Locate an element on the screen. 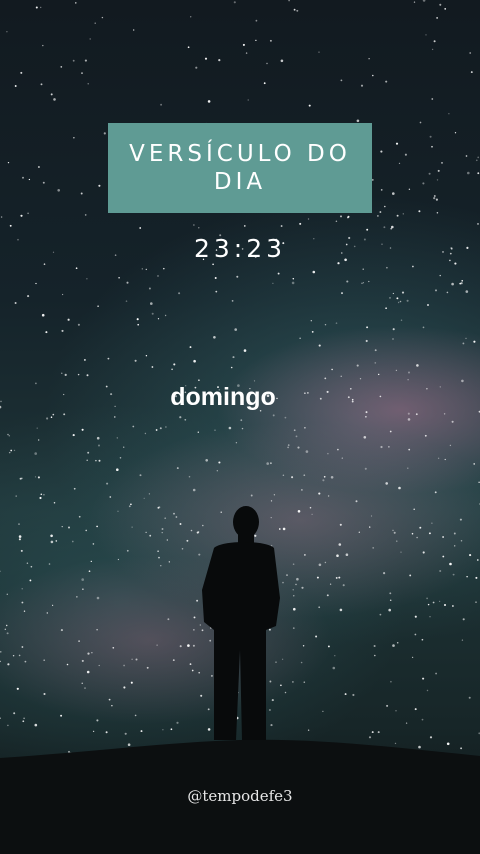  weekday-label: domingo is located at coordinates (223, 397).